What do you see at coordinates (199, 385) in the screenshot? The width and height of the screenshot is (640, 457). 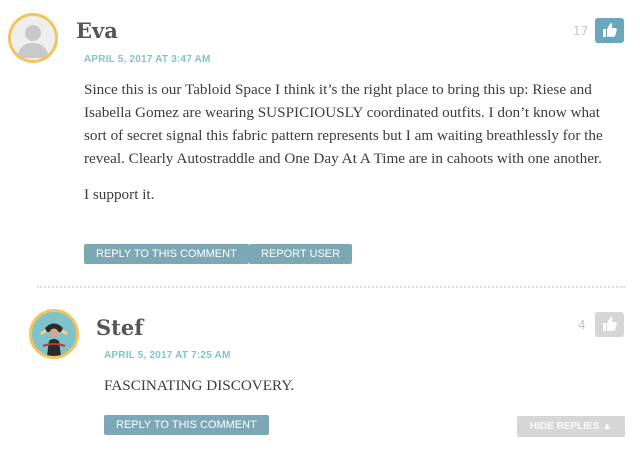 I see `comment-body: FASCINATING DISCOVERY.` at bounding box center [199, 385].